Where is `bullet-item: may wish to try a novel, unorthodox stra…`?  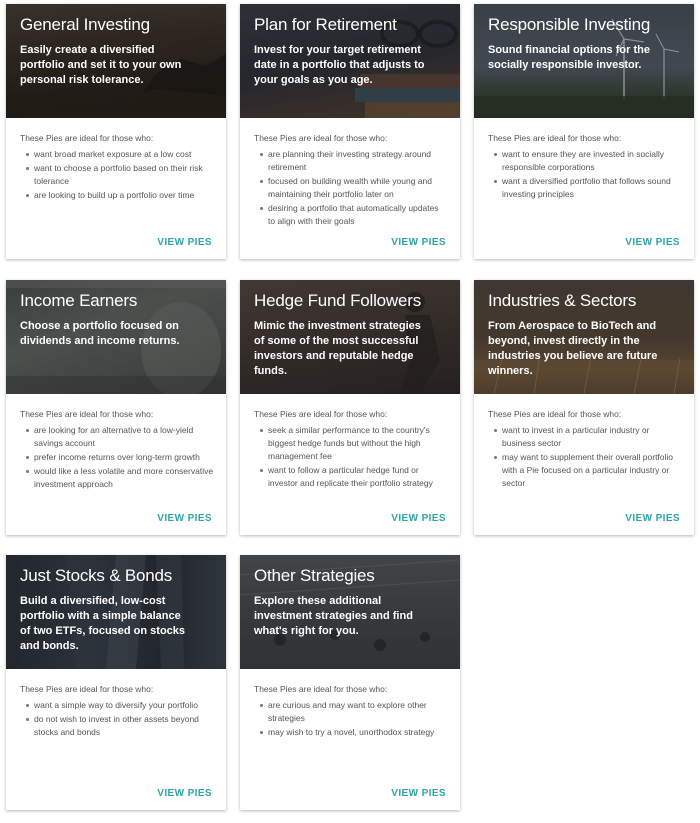
bullet-item: may wish to try a novel, unorthodox stra… is located at coordinates (354, 732).